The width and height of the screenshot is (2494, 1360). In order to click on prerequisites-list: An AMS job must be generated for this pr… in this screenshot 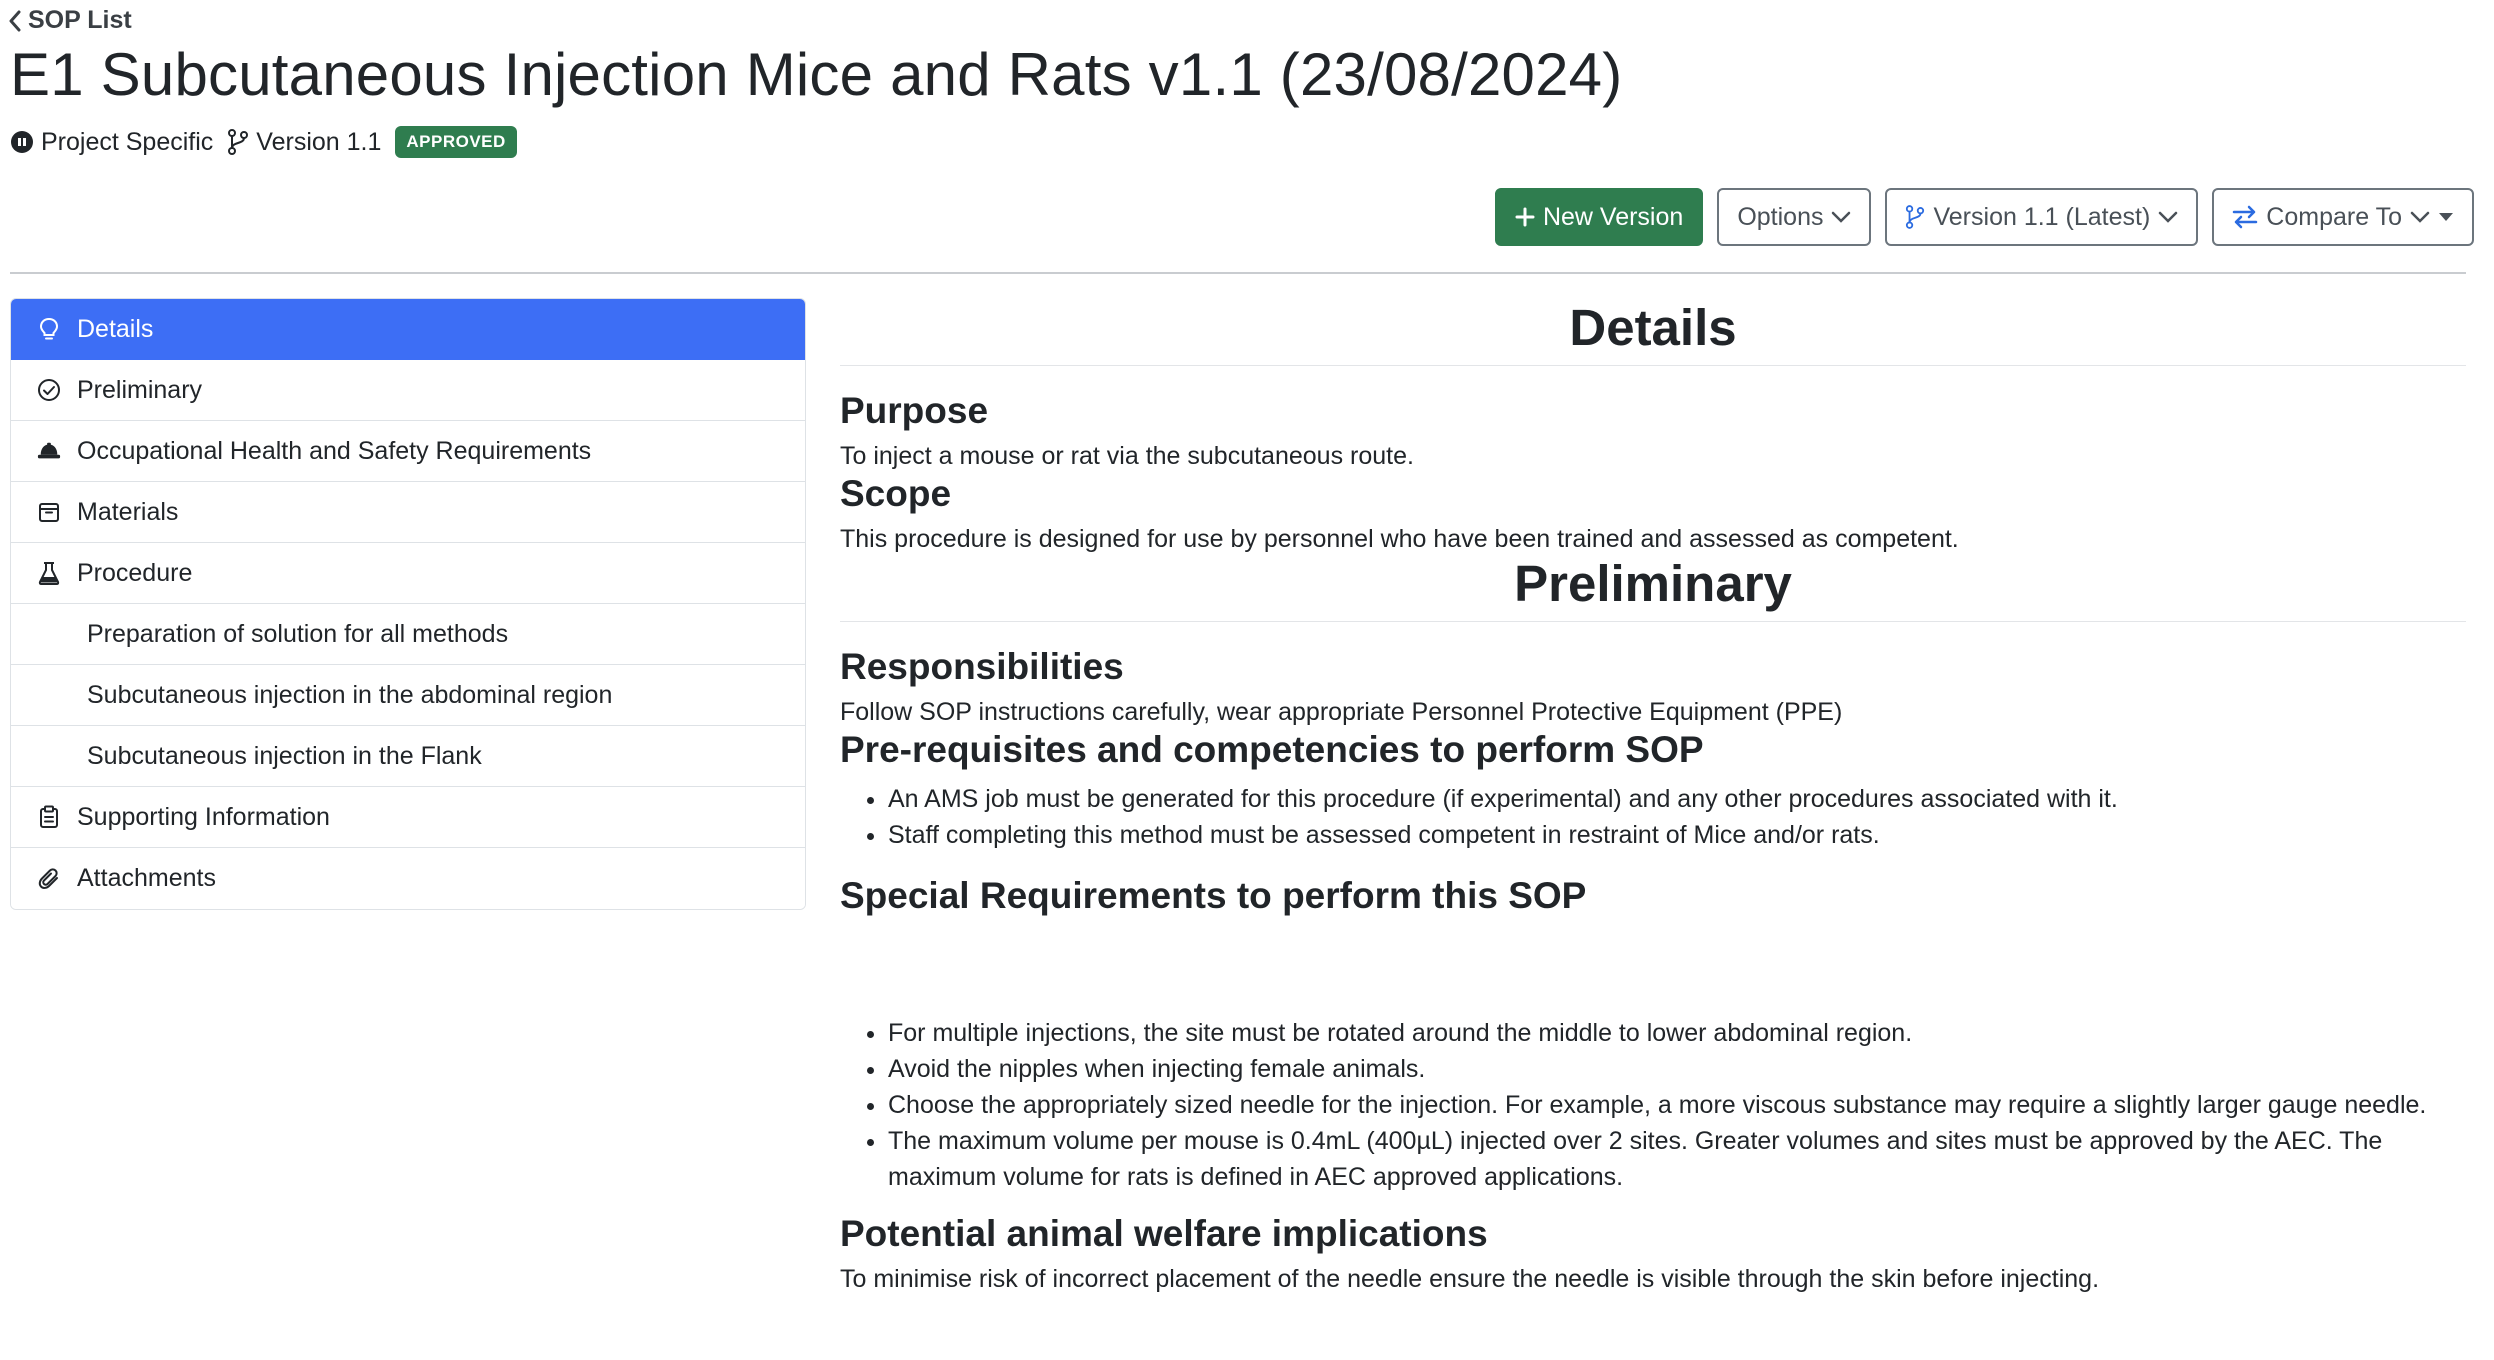, I will do `click(1653, 817)`.